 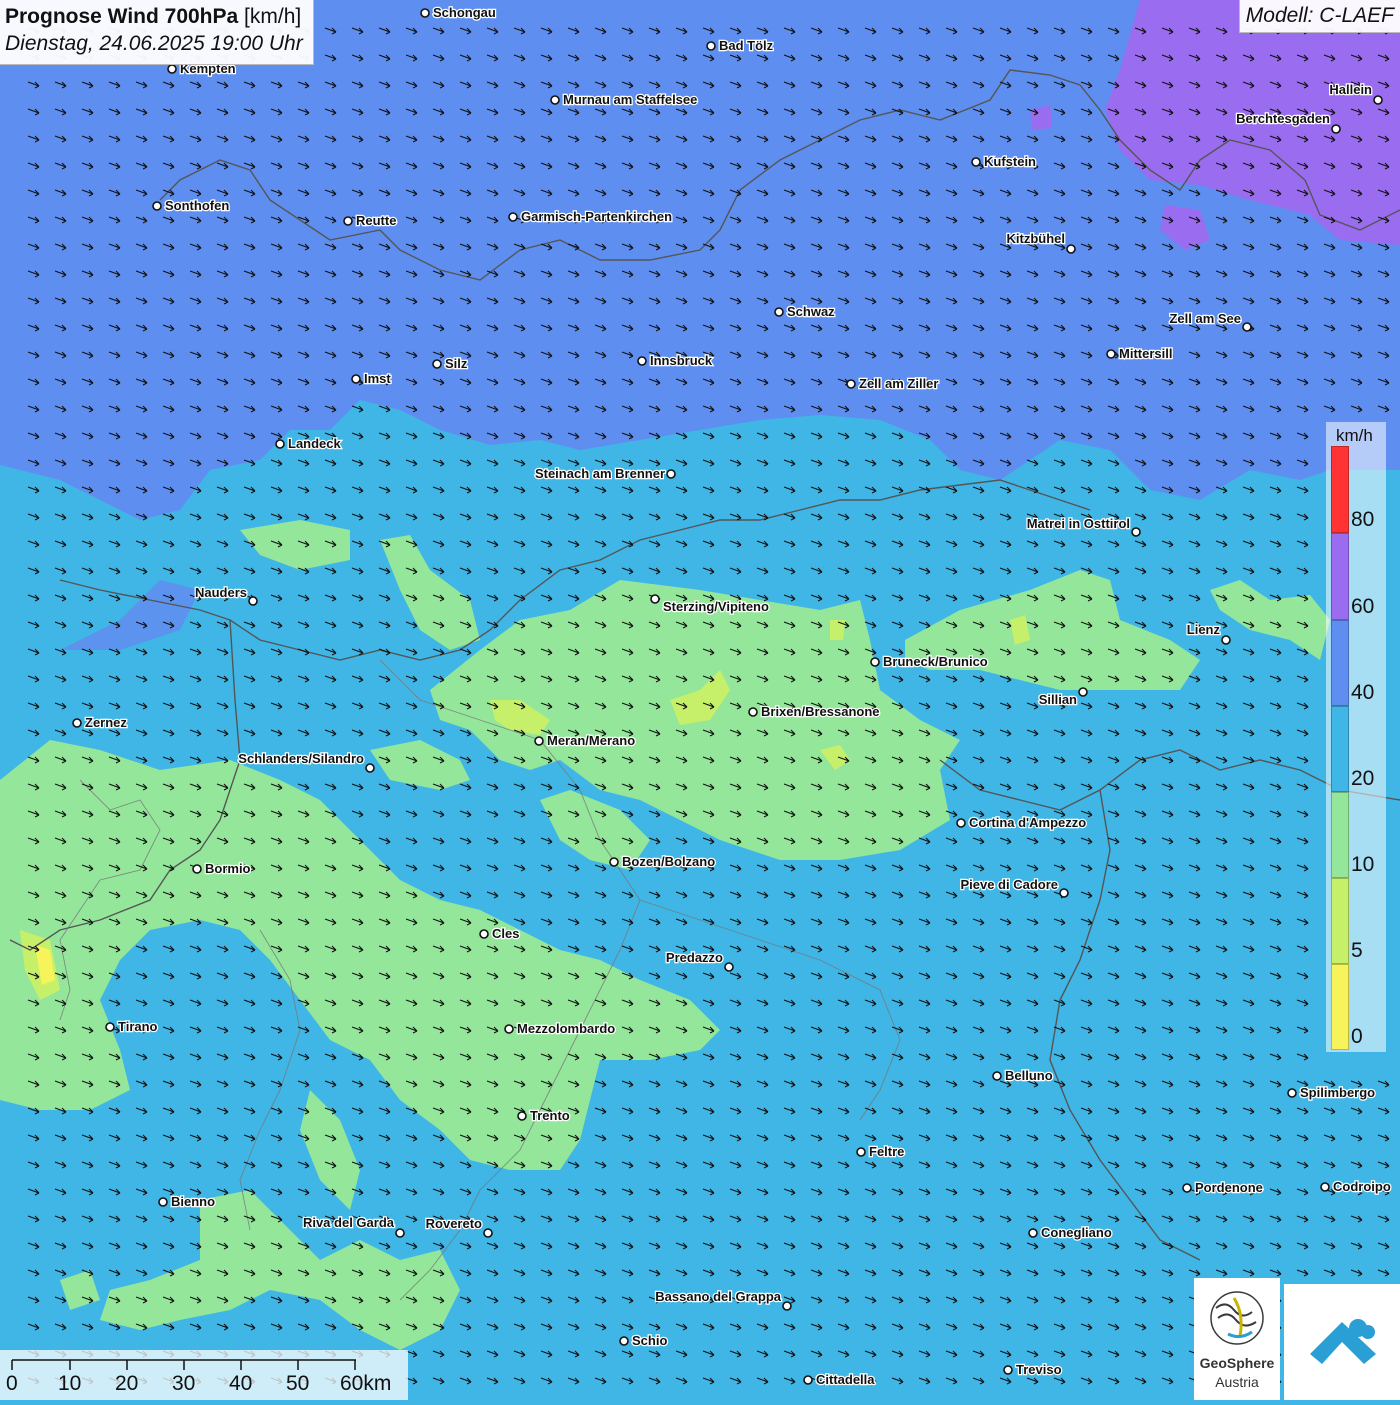 What do you see at coordinates (456, 363) in the screenshot?
I see `city-label: Silz` at bounding box center [456, 363].